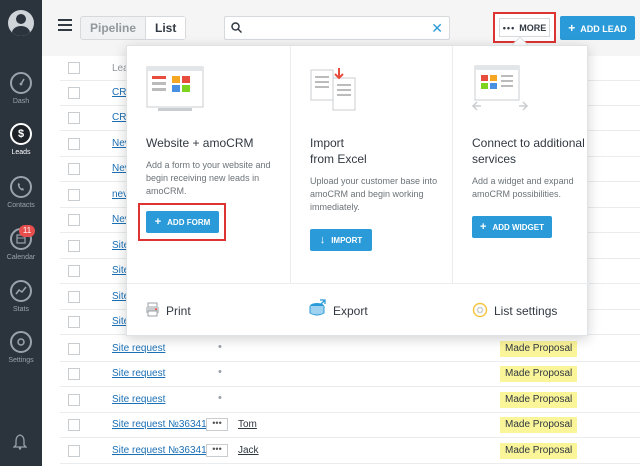 The height and width of the screenshot is (466, 640). Describe the element at coordinates (333, 89) in the screenshot. I see `import-excel-illustration` at that location.